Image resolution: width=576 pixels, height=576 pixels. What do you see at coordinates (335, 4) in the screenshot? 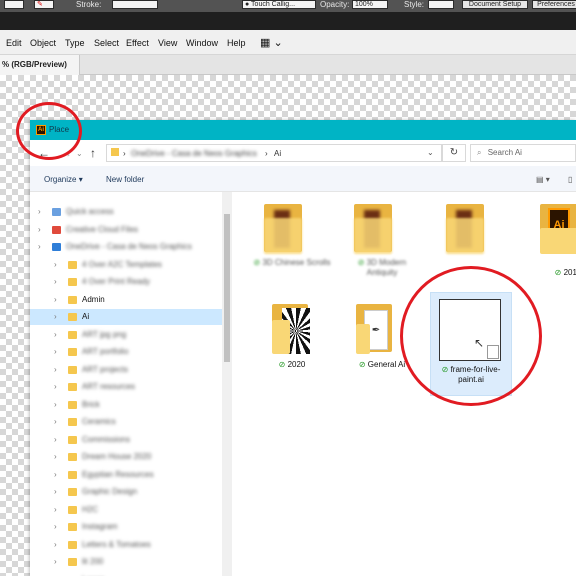
I see `opacity-label: Opacity:` at bounding box center [335, 4].